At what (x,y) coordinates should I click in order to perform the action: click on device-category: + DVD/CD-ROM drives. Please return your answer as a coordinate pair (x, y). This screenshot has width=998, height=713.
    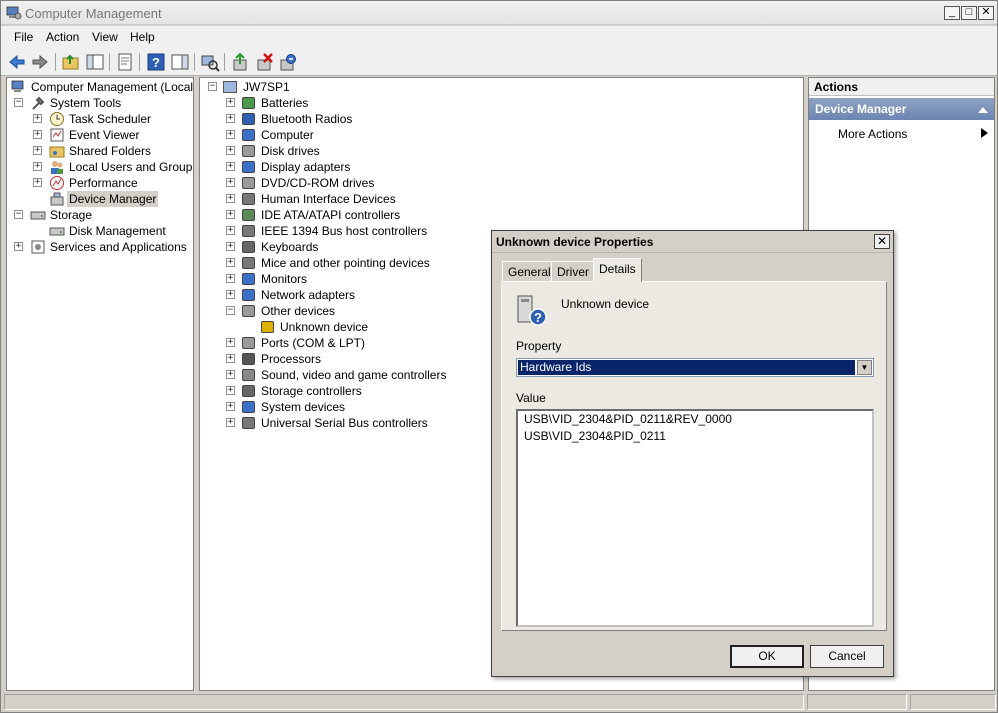
    Looking at the image, I should click on (500, 183).